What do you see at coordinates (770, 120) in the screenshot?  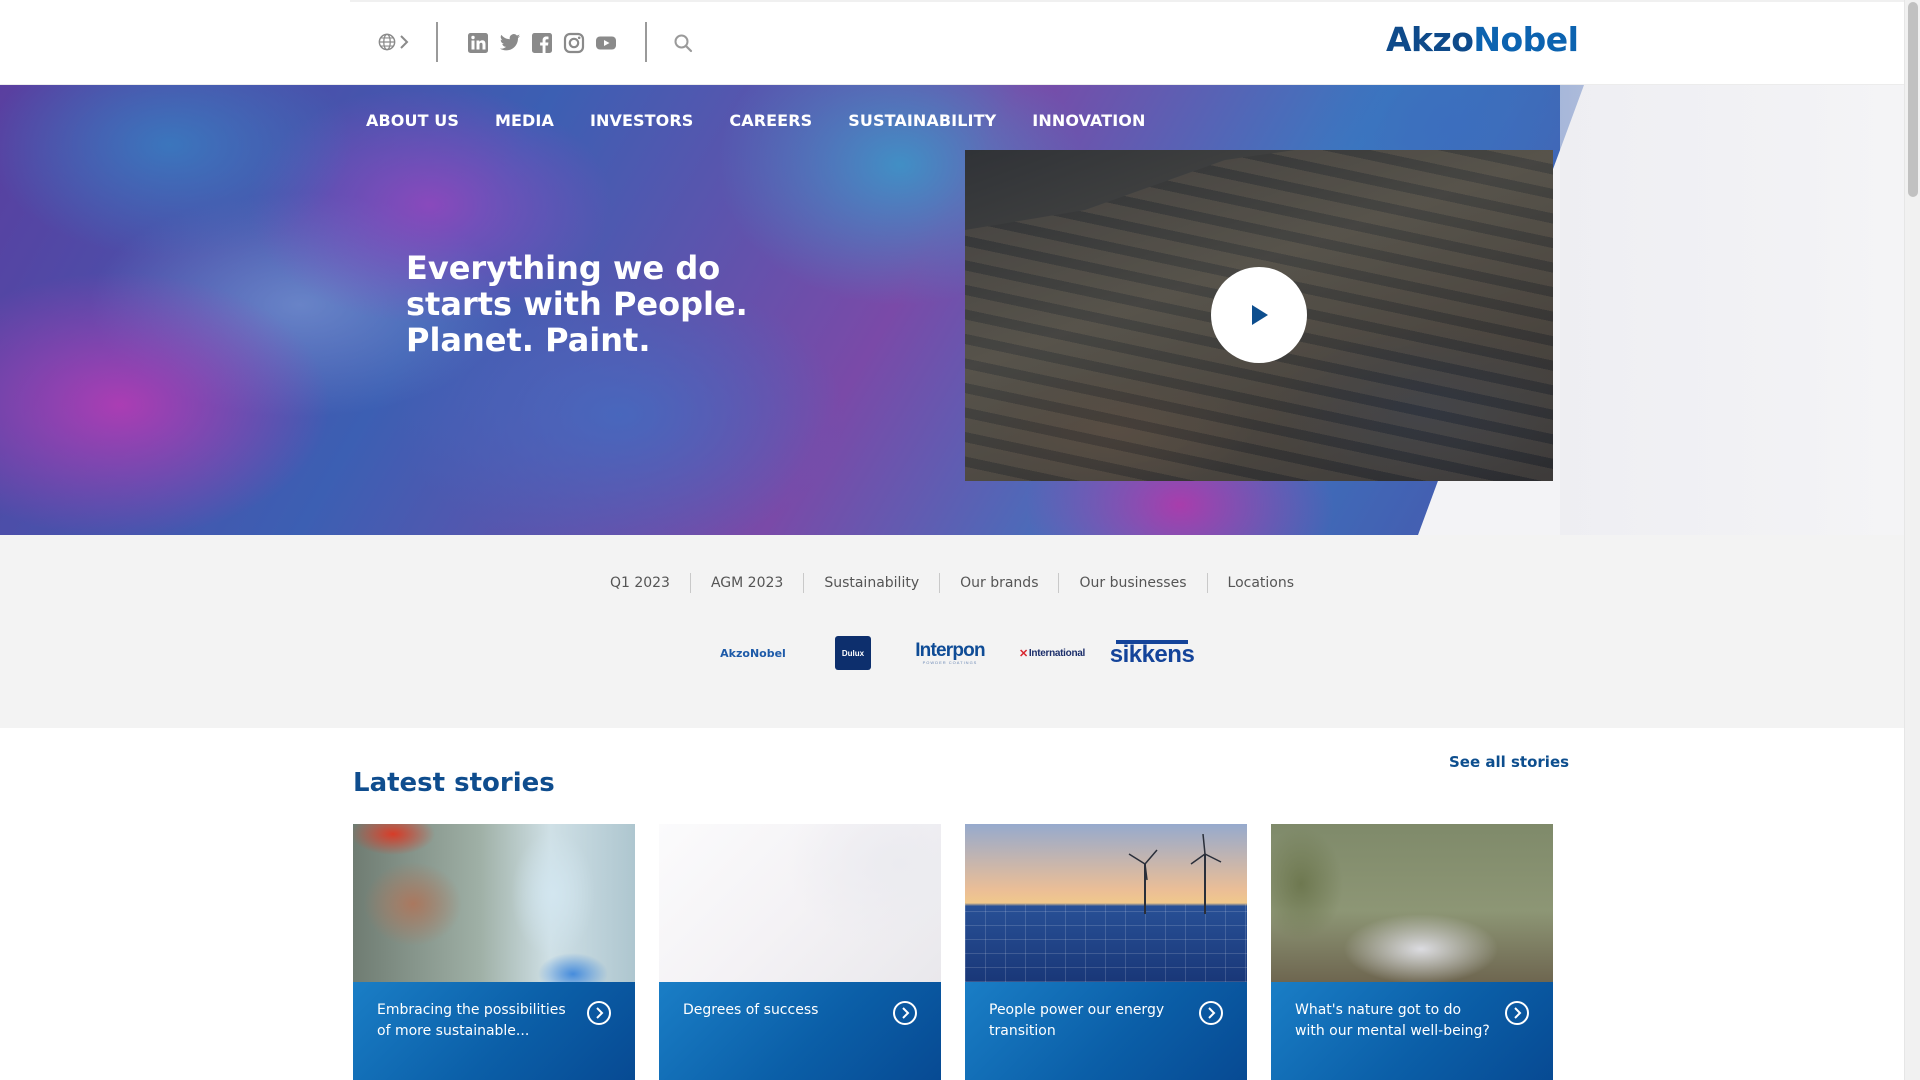 I see `nav-item-careers: CAREERS` at bounding box center [770, 120].